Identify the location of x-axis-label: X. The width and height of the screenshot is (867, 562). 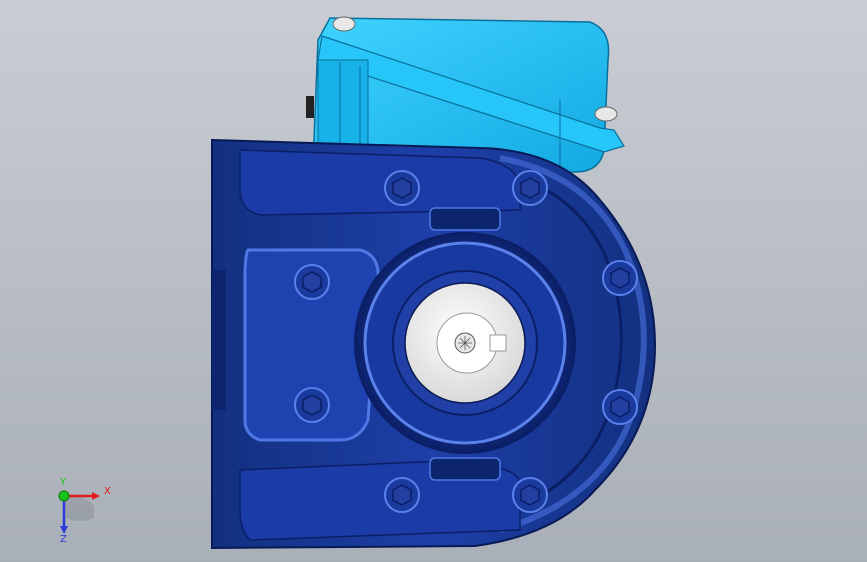
(107, 491).